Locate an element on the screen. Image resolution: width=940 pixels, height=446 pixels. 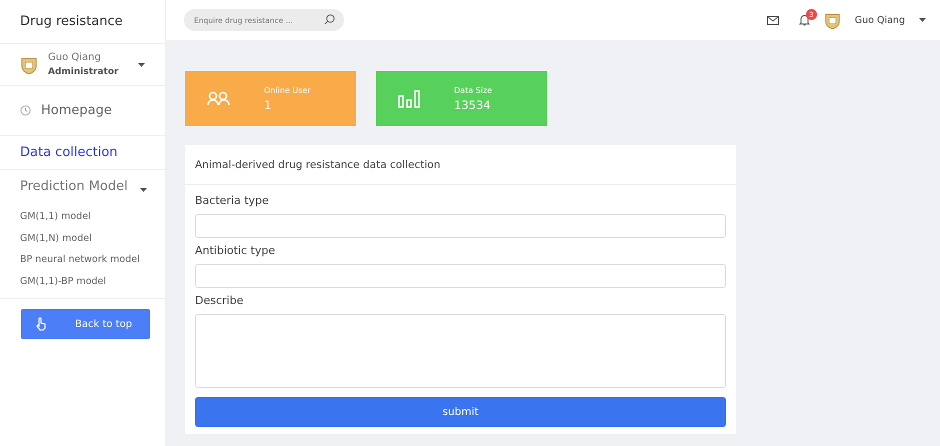
field-label: Bacteria type is located at coordinates (232, 200).